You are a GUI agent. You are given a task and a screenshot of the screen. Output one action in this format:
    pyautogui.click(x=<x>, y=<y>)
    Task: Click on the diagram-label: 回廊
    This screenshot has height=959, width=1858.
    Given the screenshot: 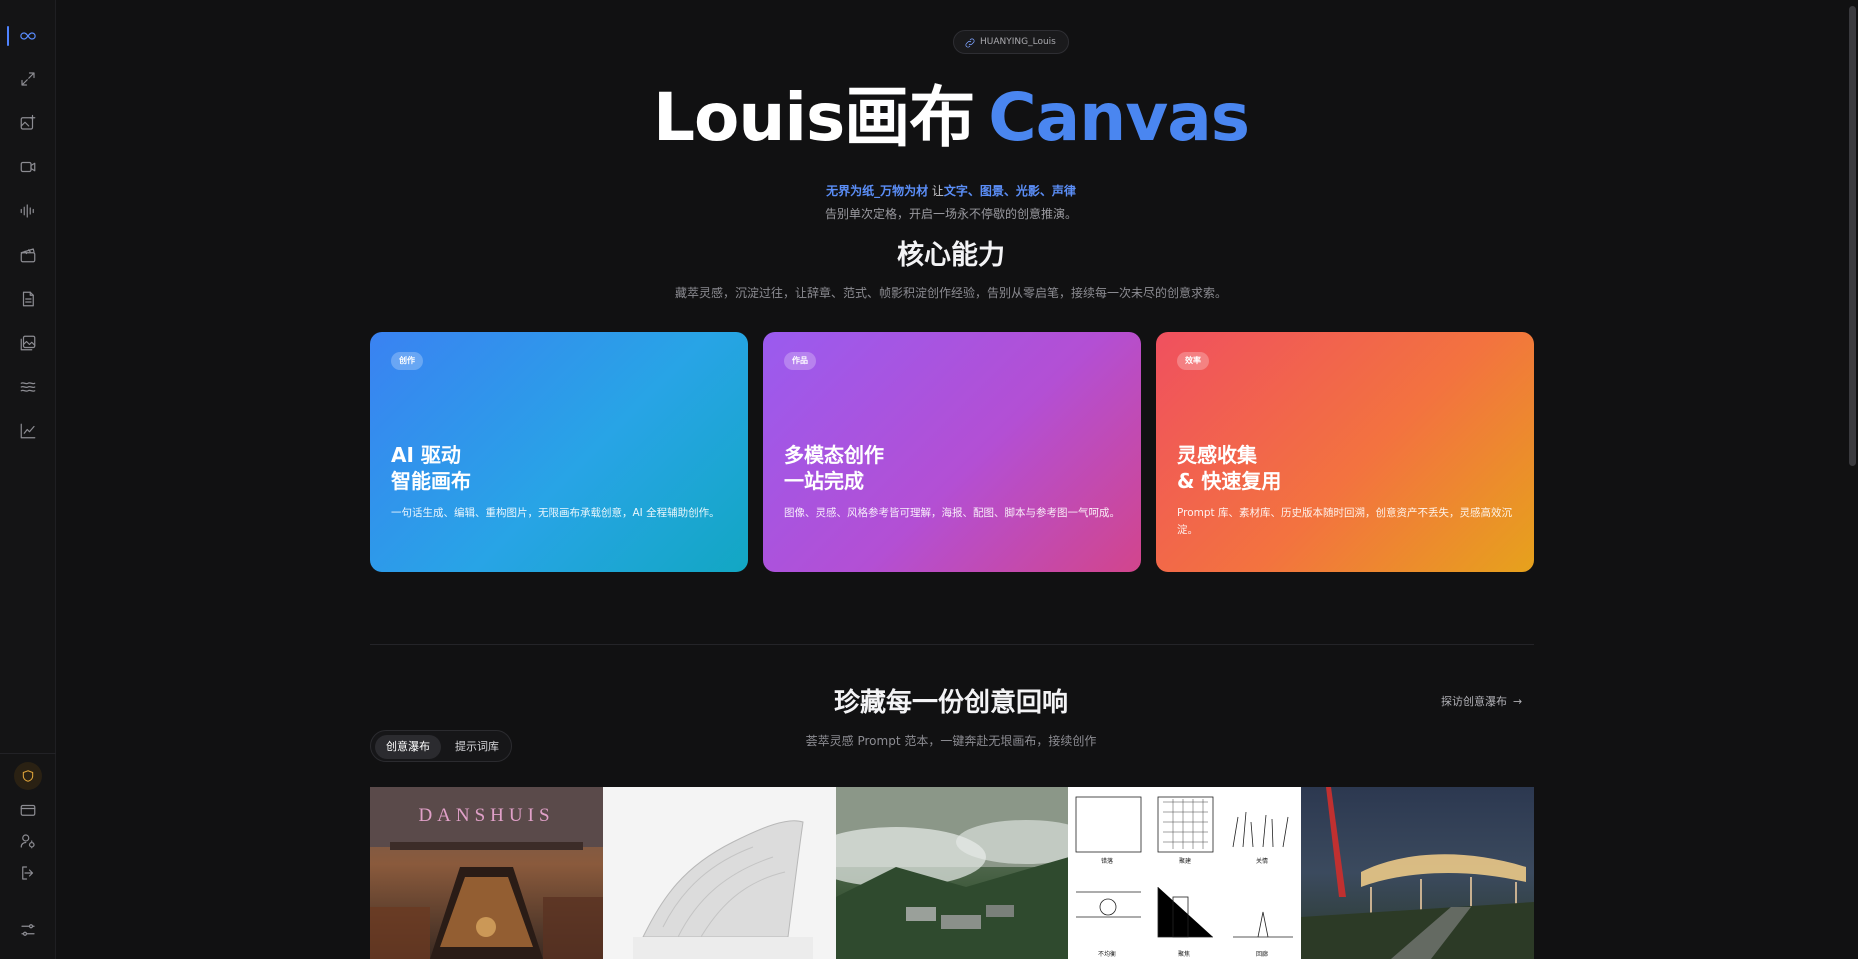 What is the action you would take?
    pyautogui.click(x=1262, y=954)
    